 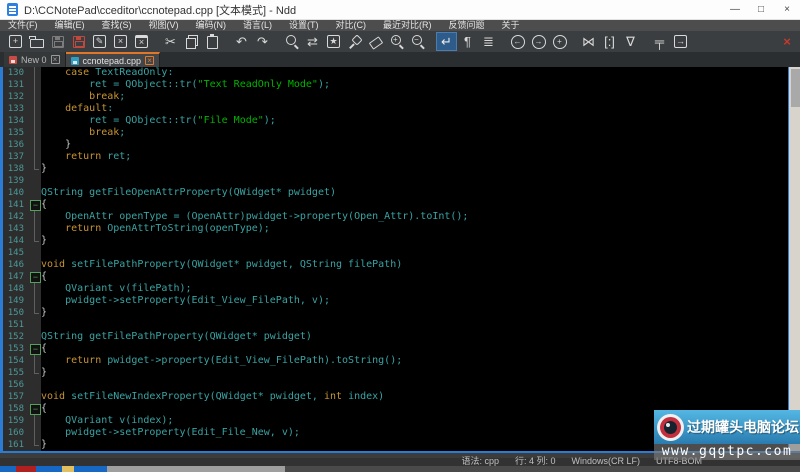 I want to click on line-number: 159, so click(x=16, y=421).